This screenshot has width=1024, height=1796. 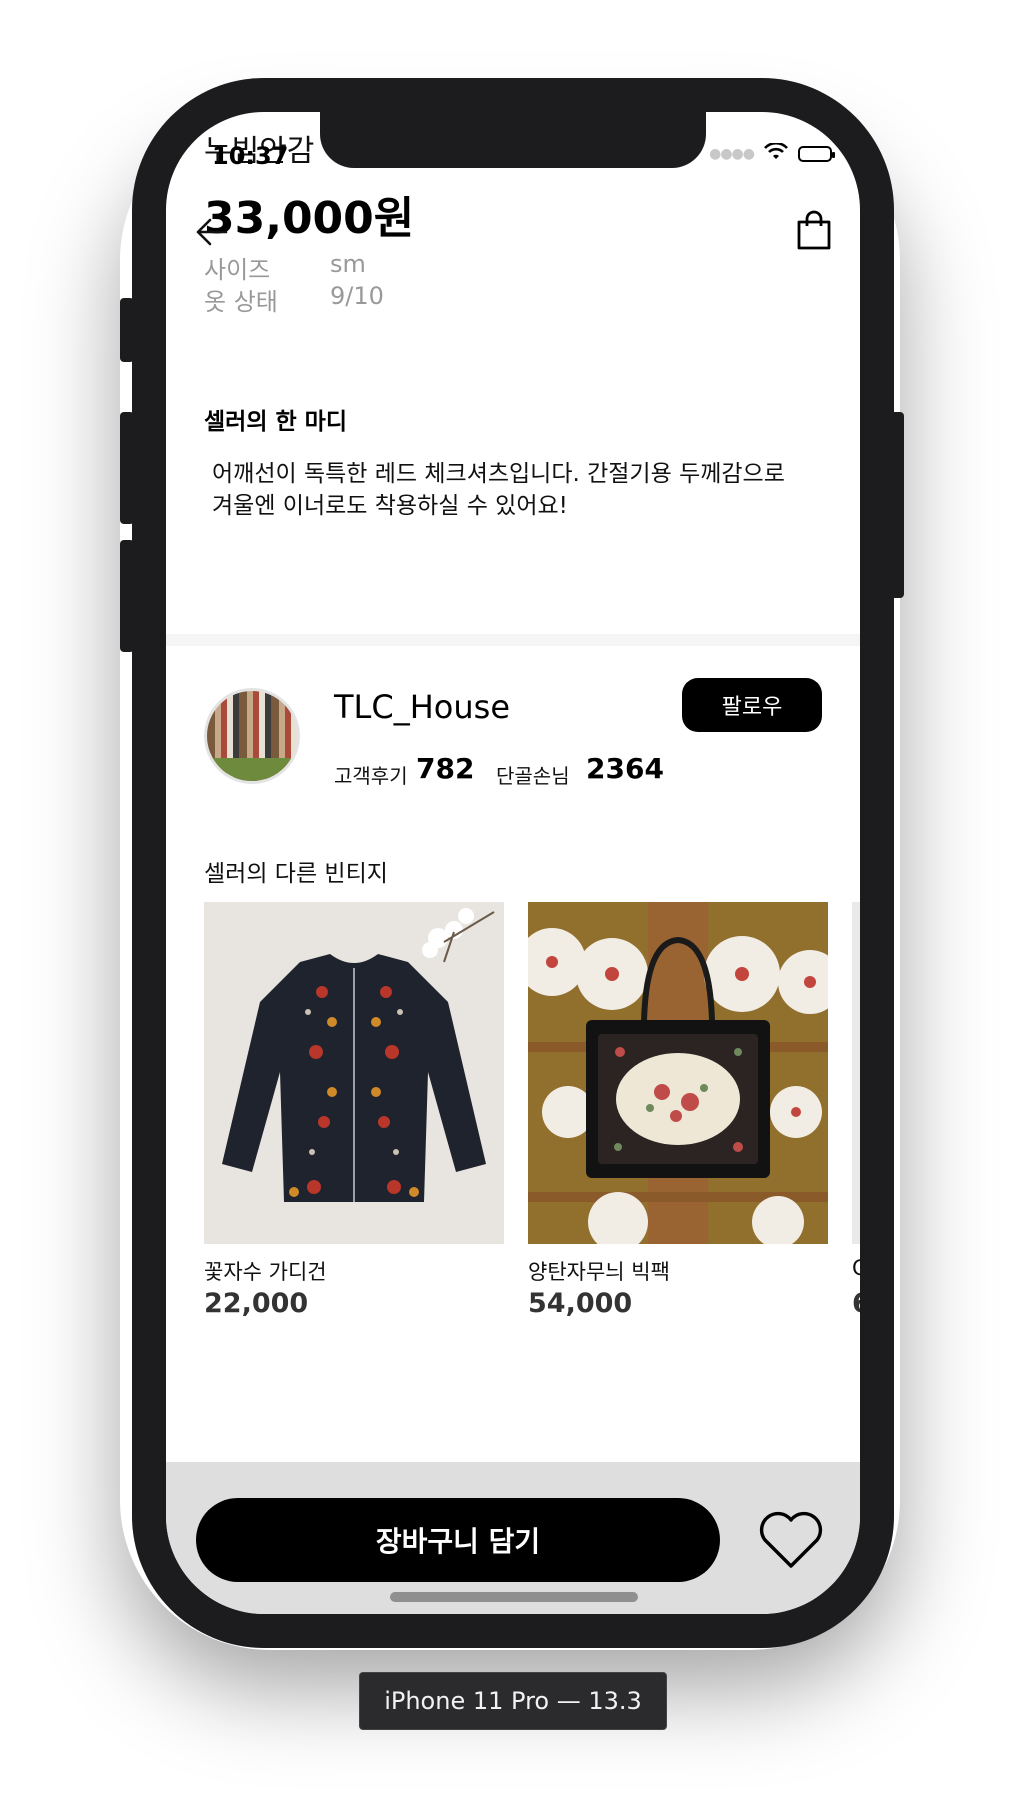 I want to click on wifi-icon, so click(x=776, y=153).